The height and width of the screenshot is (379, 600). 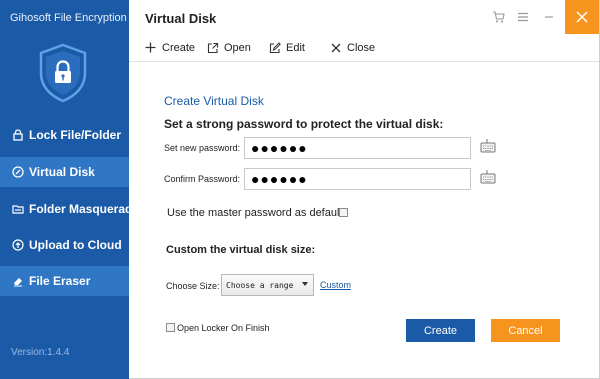 I want to click on open-locker-checkbox, so click(x=170, y=327).